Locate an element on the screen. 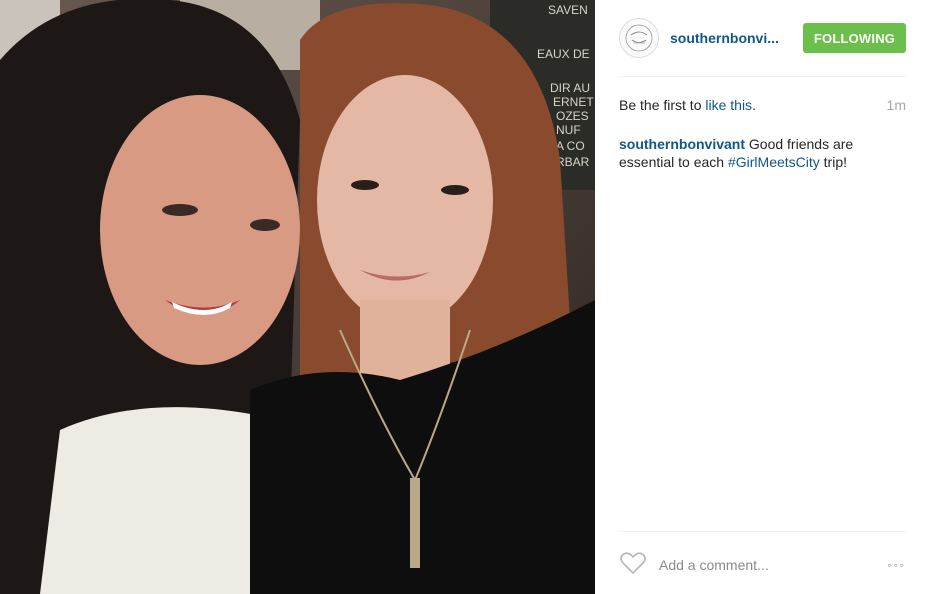  chalk-text: ERNET is located at coordinates (573, 102).